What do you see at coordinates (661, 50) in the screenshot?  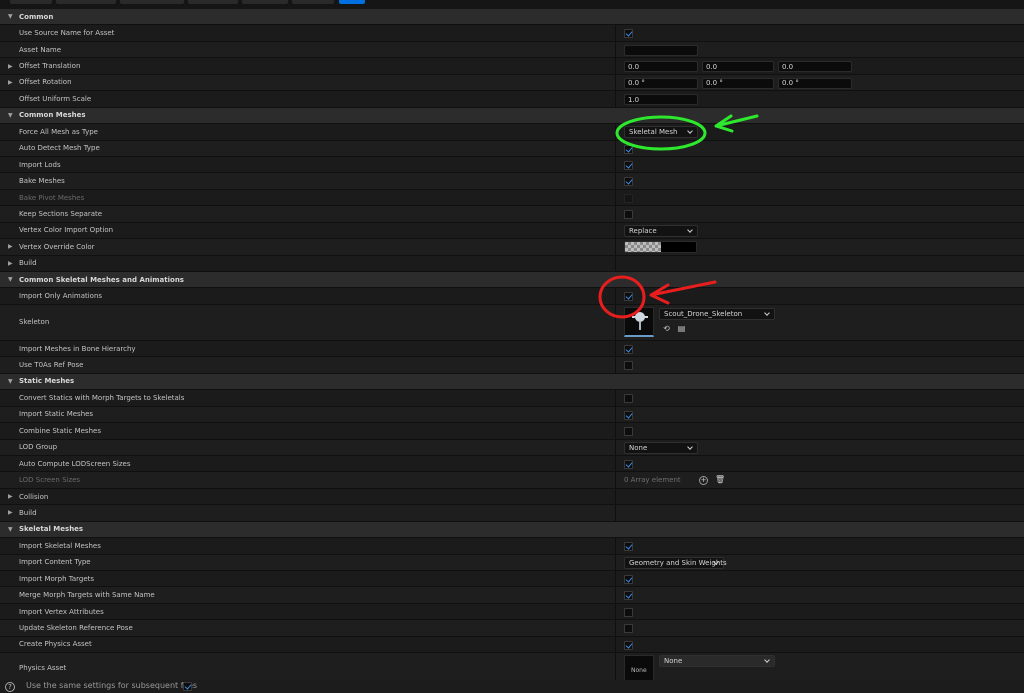 I see `asset-name-input` at bounding box center [661, 50].